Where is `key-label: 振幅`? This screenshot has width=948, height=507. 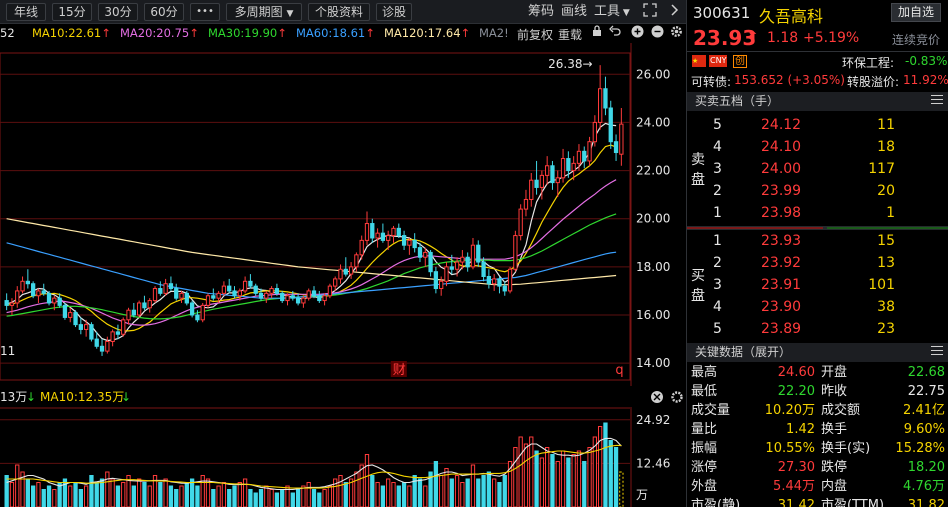 key-label: 振幅 is located at coordinates (704, 448).